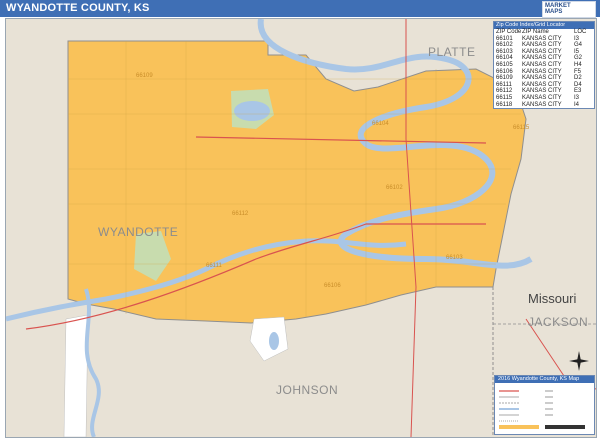  What do you see at coordinates (578, 84) in the screenshot?
I see `zip-index-cell: D4` at bounding box center [578, 84].